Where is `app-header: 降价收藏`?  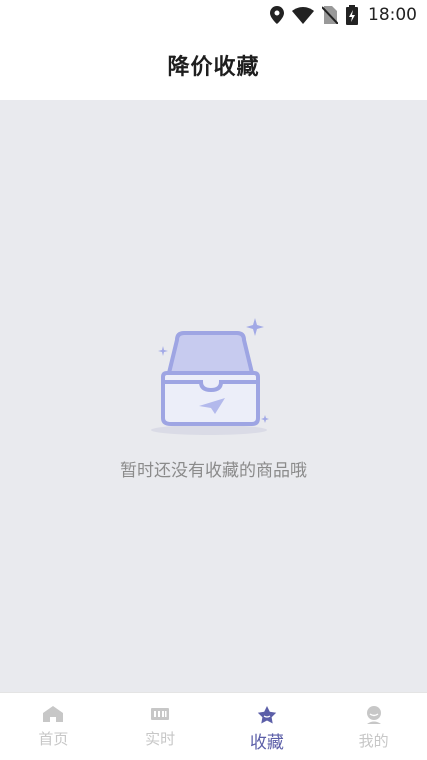 app-header: 降价收藏 is located at coordinates (213, 65).